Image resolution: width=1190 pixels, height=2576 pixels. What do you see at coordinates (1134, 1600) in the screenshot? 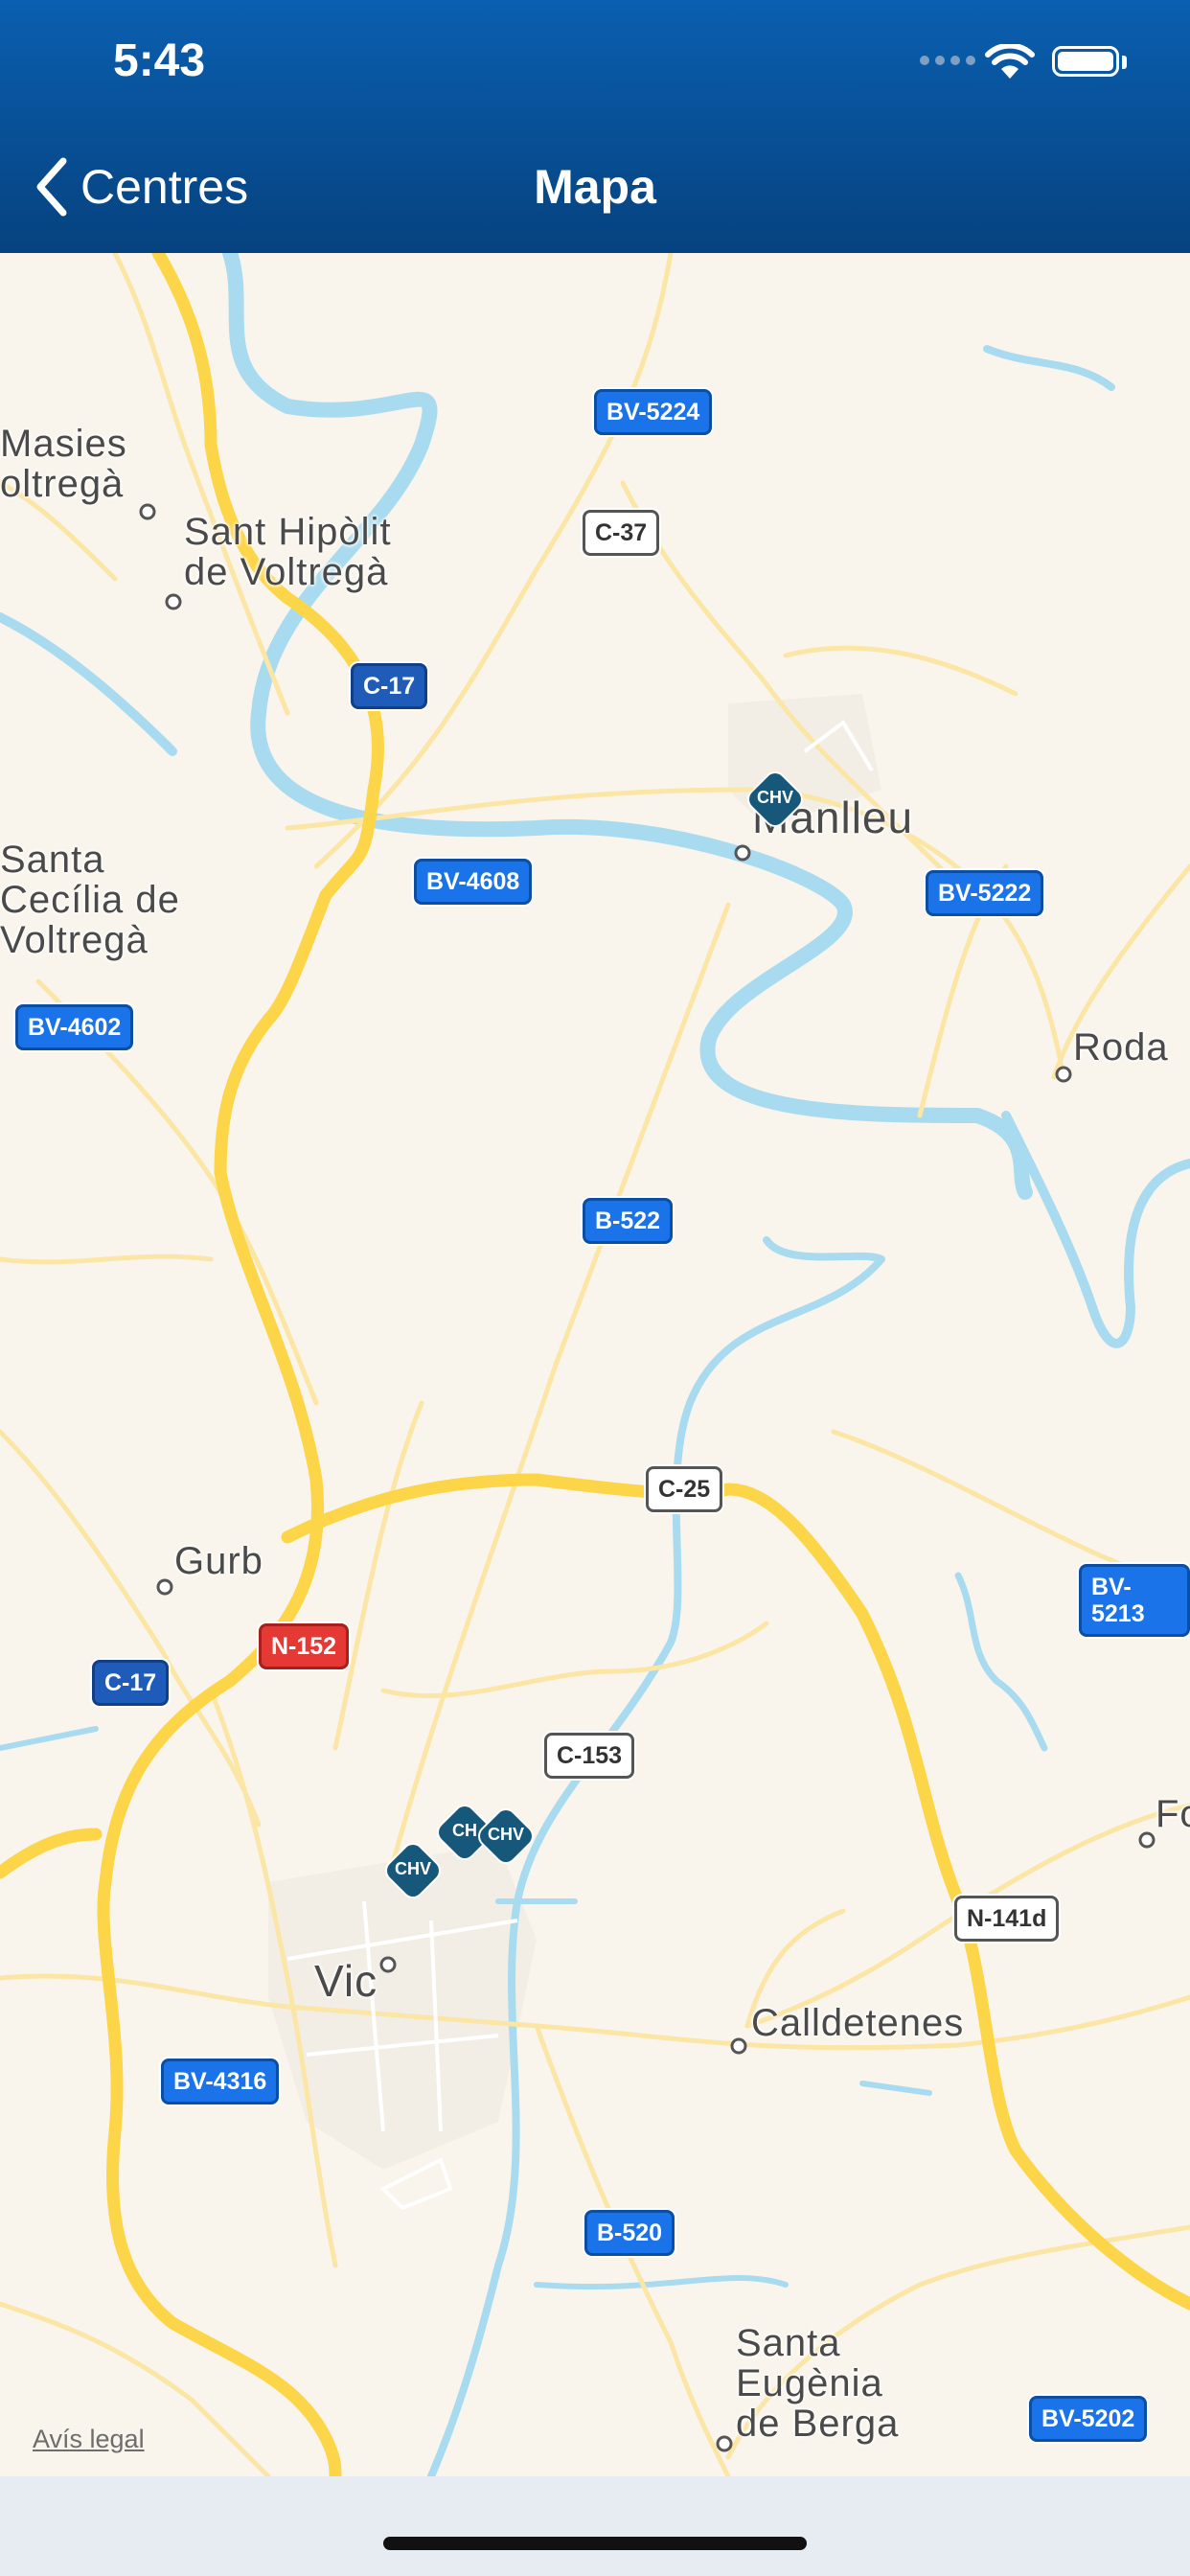
I see `road-shield-bv5213: BV-5213` at bounding box center [1134, 1600].